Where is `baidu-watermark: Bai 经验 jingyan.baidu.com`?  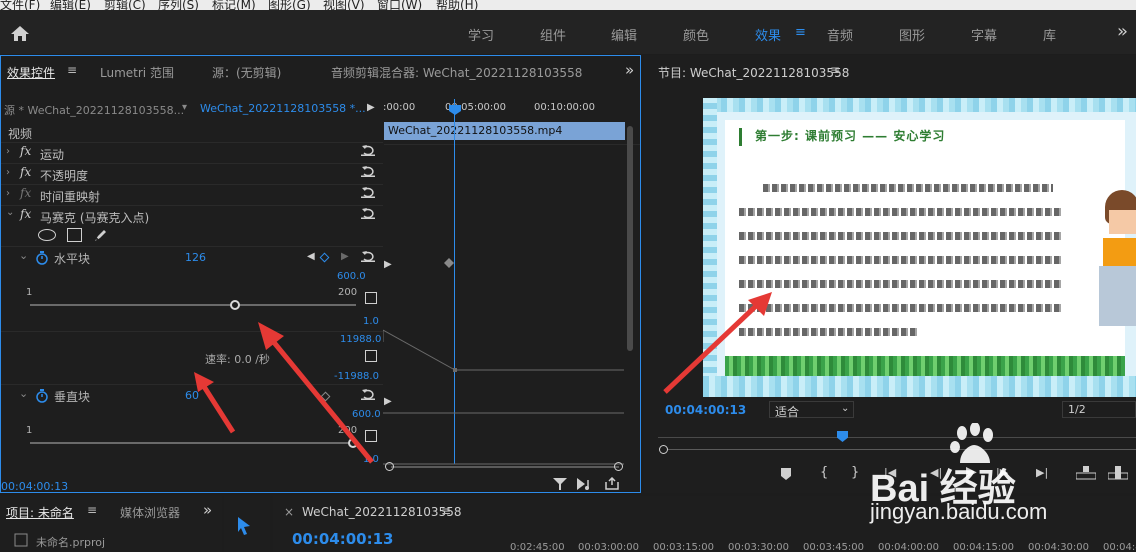
baidu-watermark: Bai 经验 jingyan.baidu.com is located at coordinates (1003, 487).